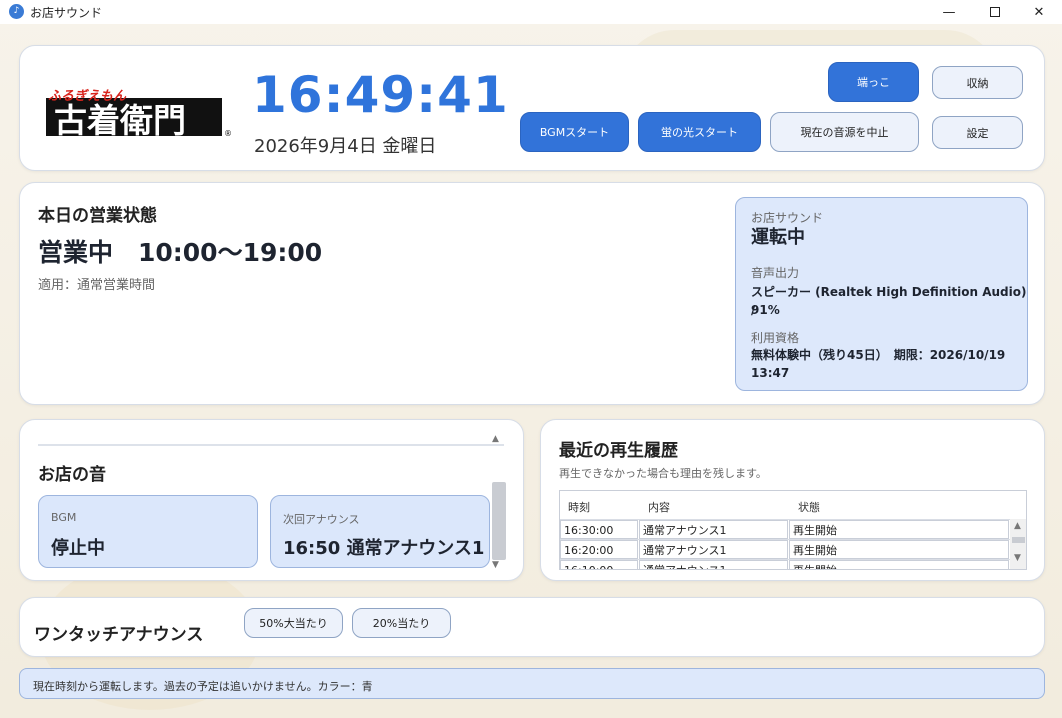 This screenshot has height=718, width=1062. What do you see at coordinates (384, 548) in the screenshot?
I see `next-announce-value: 16:50 通常アナウンス1` at bounding box center [384, 548].